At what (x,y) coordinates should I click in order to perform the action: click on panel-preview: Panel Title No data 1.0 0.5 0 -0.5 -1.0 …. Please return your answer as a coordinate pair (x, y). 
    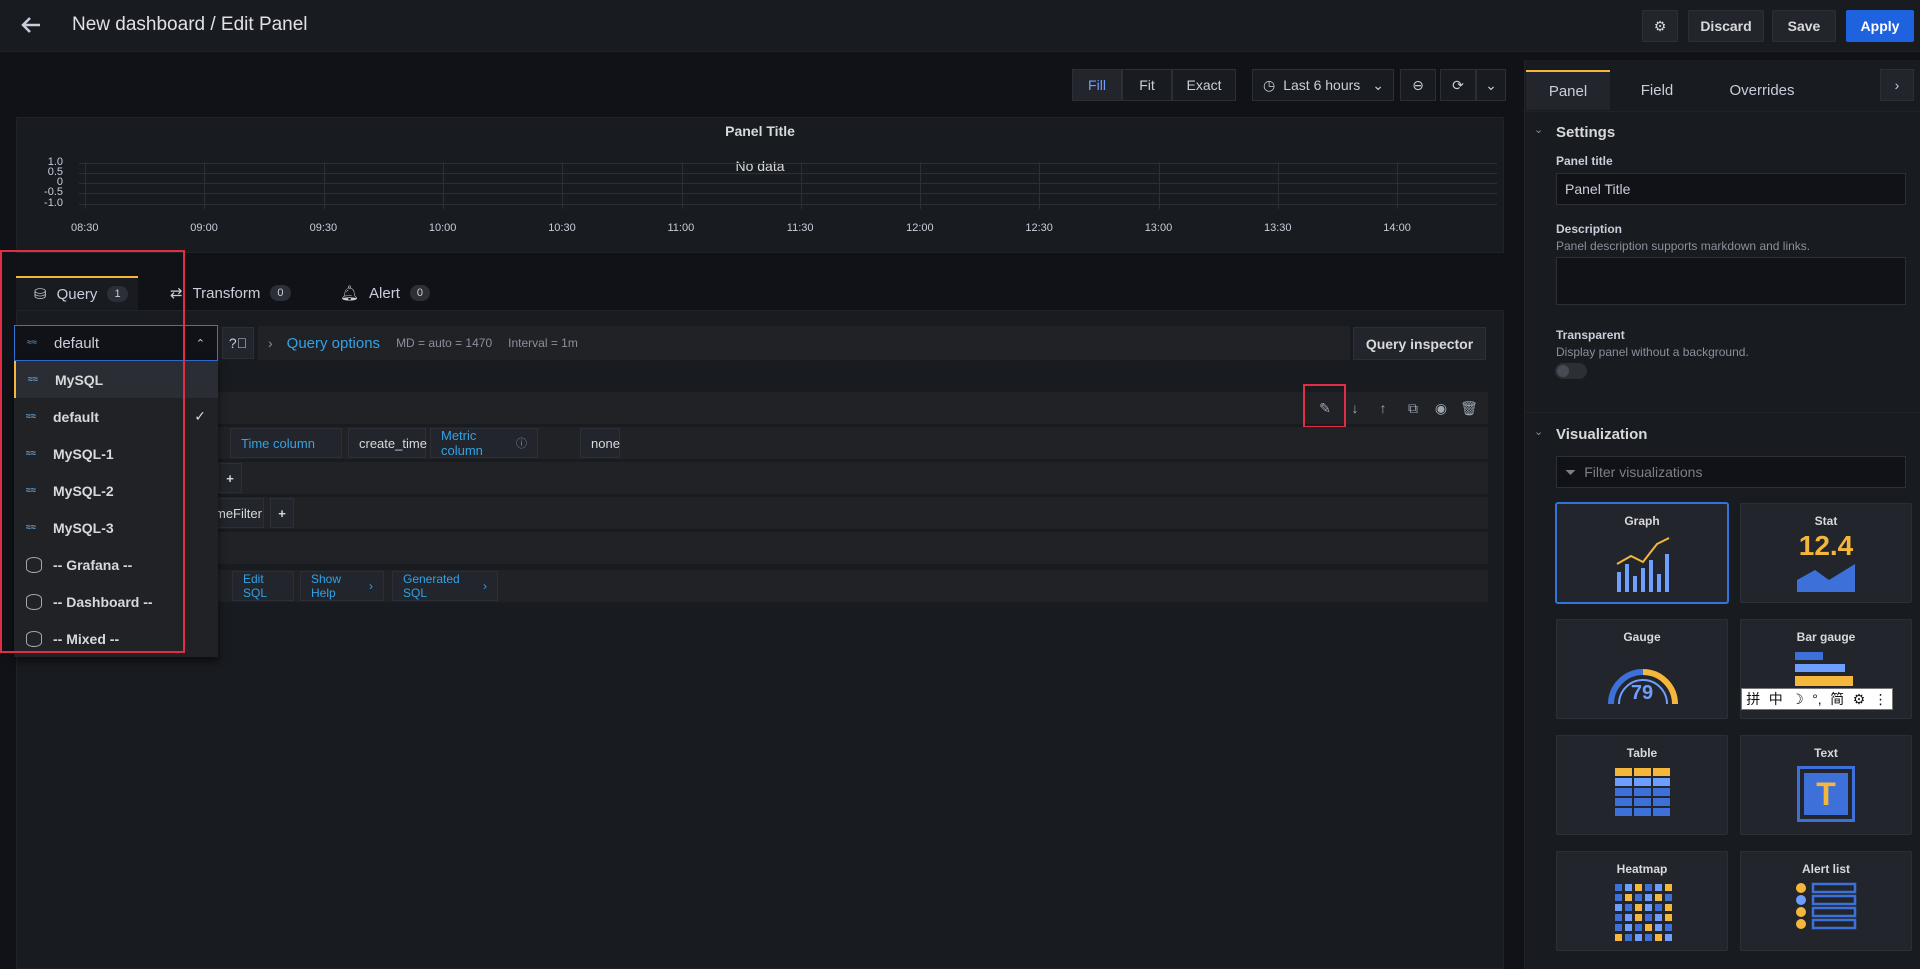
    Looking at the image, I should click on (760, 185).